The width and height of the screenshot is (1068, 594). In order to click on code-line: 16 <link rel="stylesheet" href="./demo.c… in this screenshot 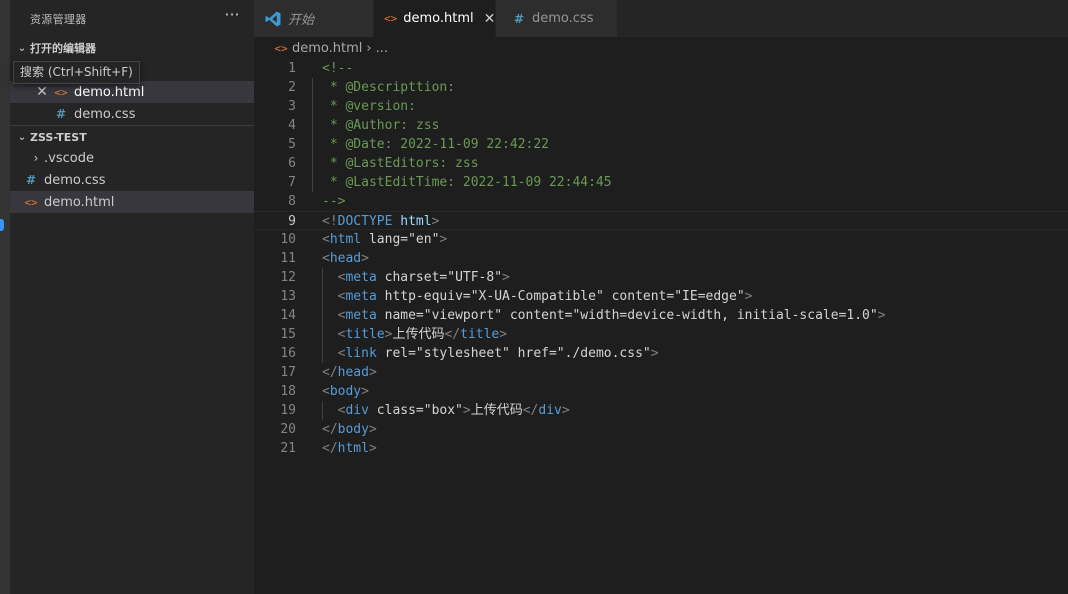, I will do `click(661, 353)`.